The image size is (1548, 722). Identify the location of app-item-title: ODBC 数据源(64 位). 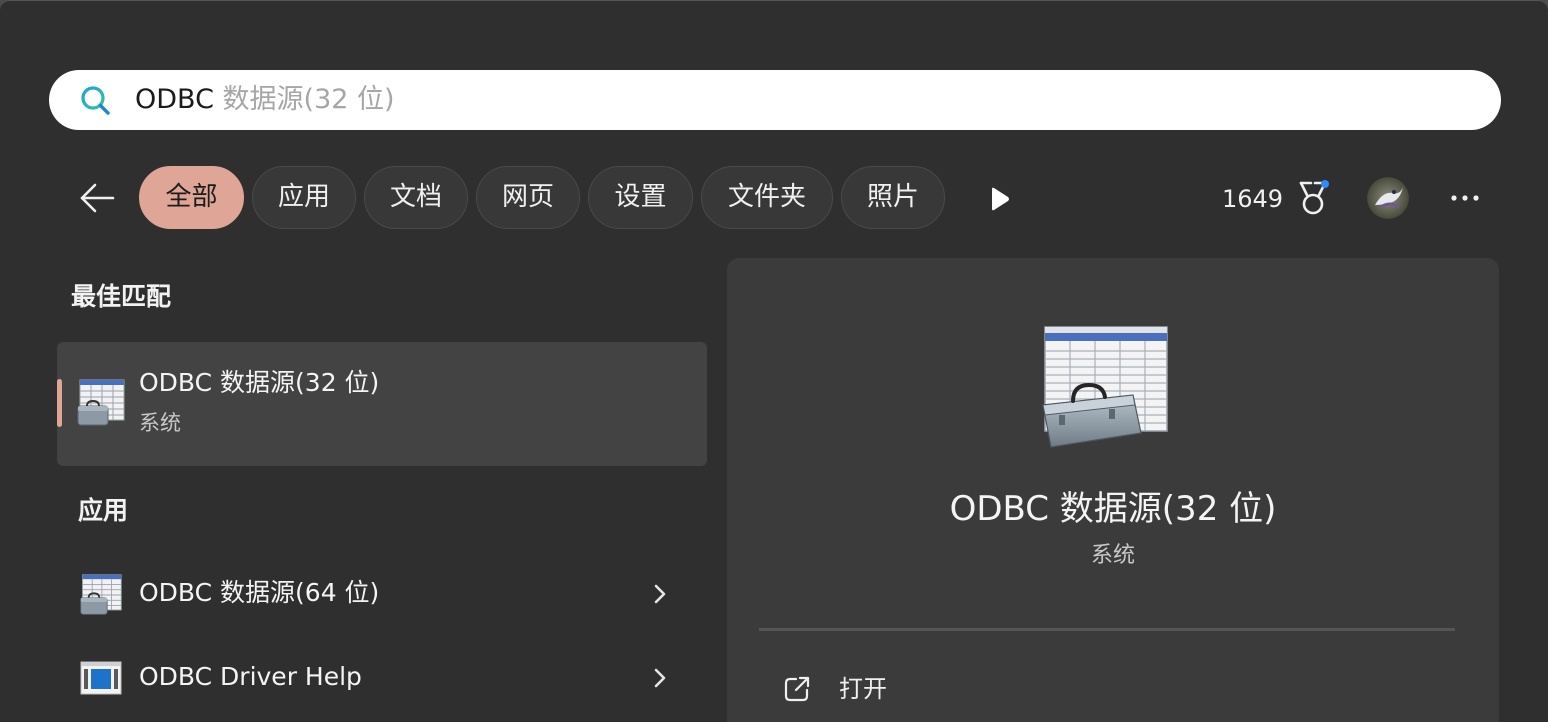
(259, 592).